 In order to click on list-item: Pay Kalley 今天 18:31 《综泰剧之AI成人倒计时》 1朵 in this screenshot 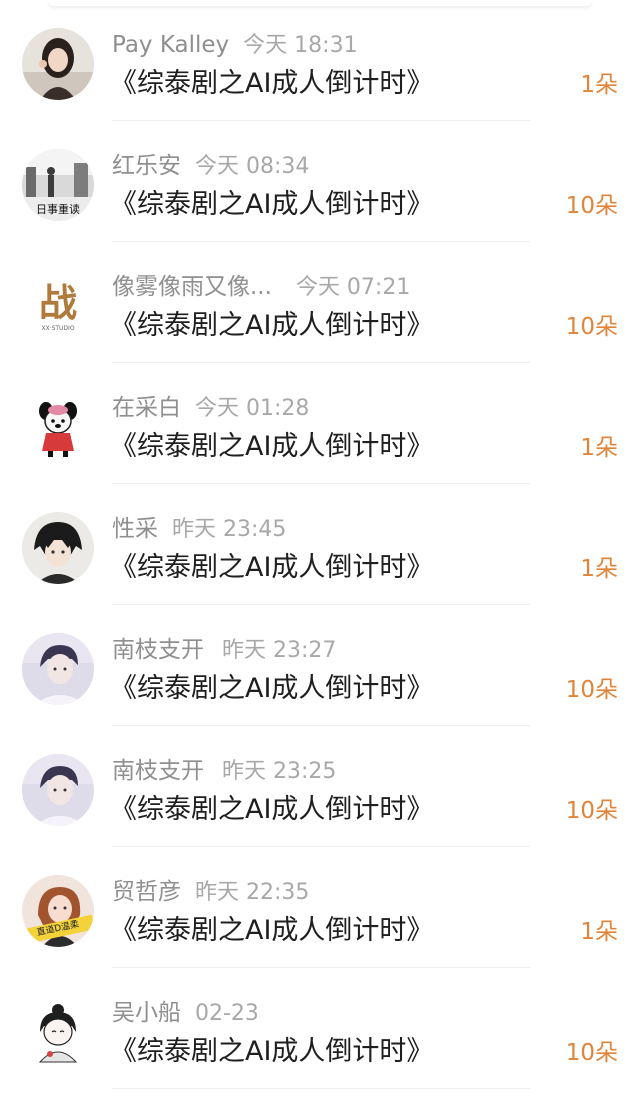, I will do `click(320, 60)`.